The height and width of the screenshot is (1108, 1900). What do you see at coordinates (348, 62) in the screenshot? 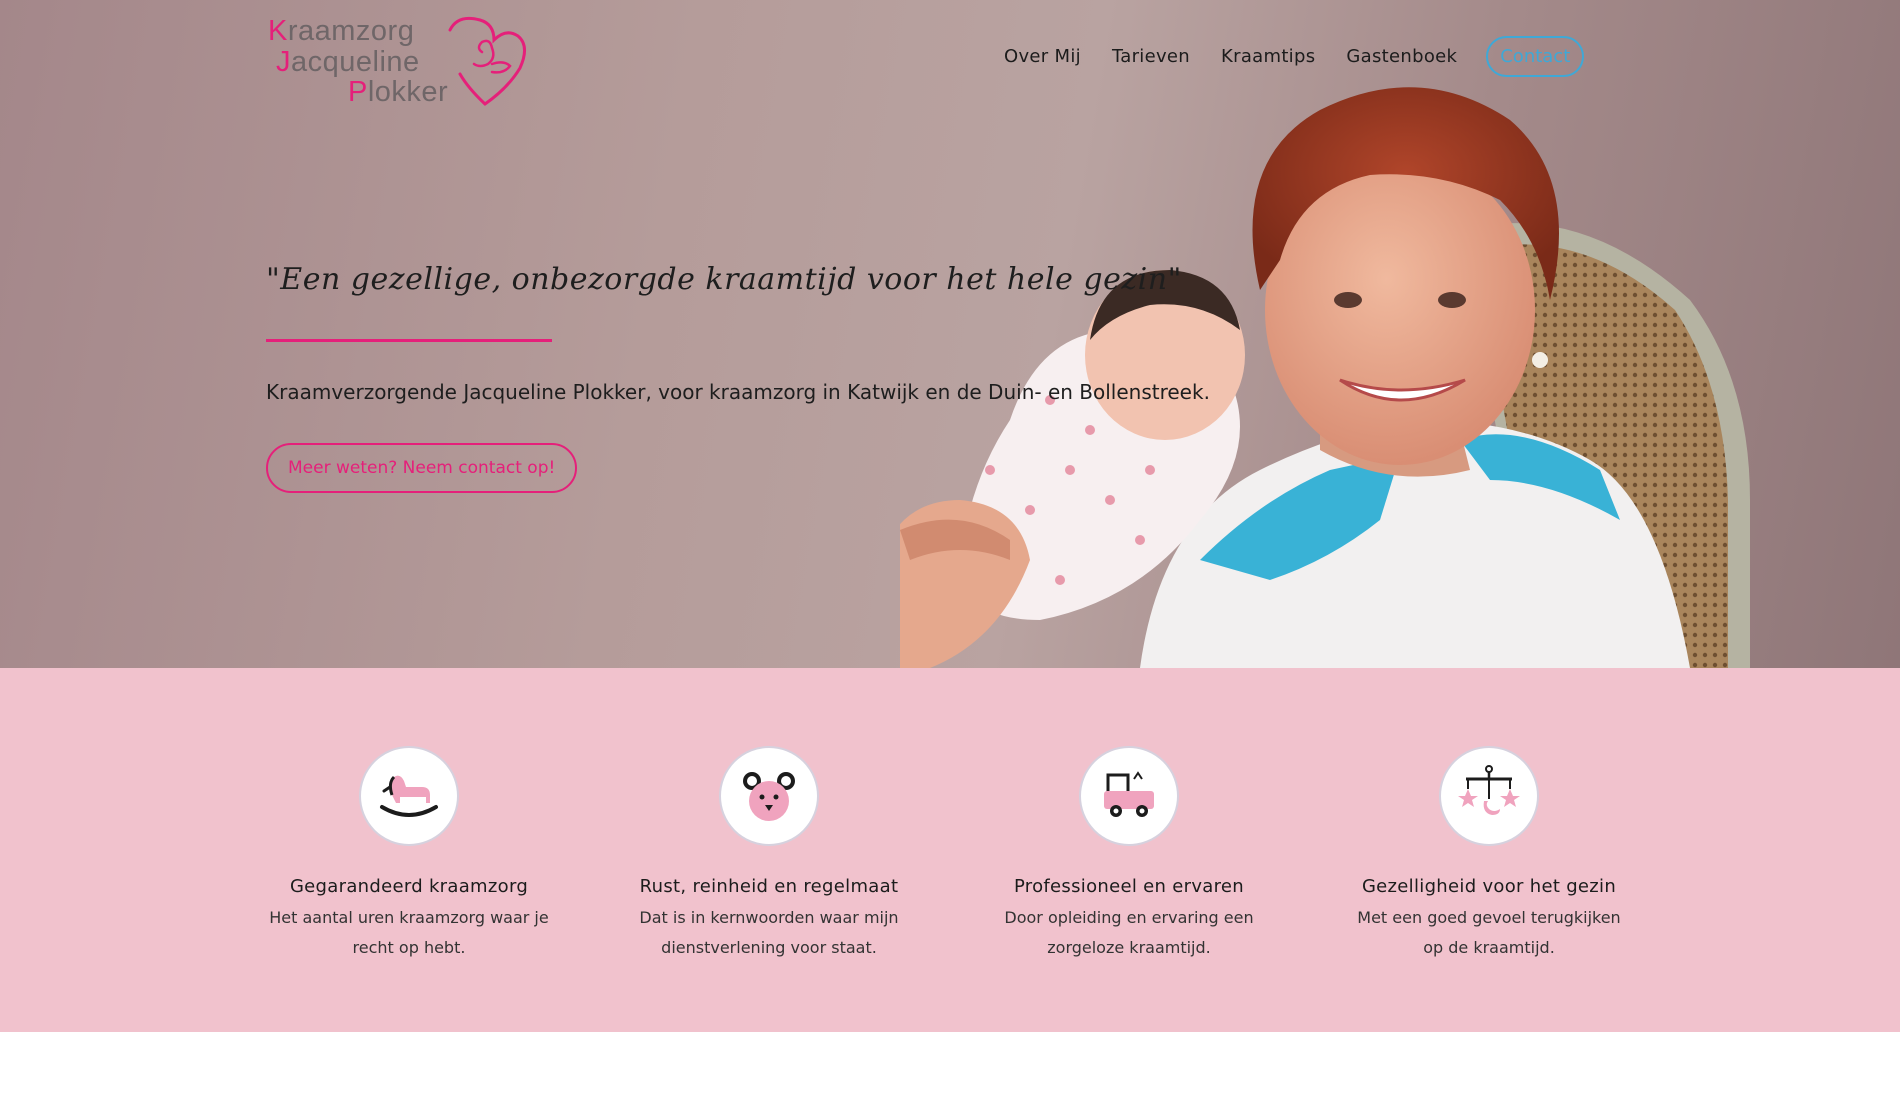
I see `logo-line-2: Jacqueline` at bounding box center [348, 62].